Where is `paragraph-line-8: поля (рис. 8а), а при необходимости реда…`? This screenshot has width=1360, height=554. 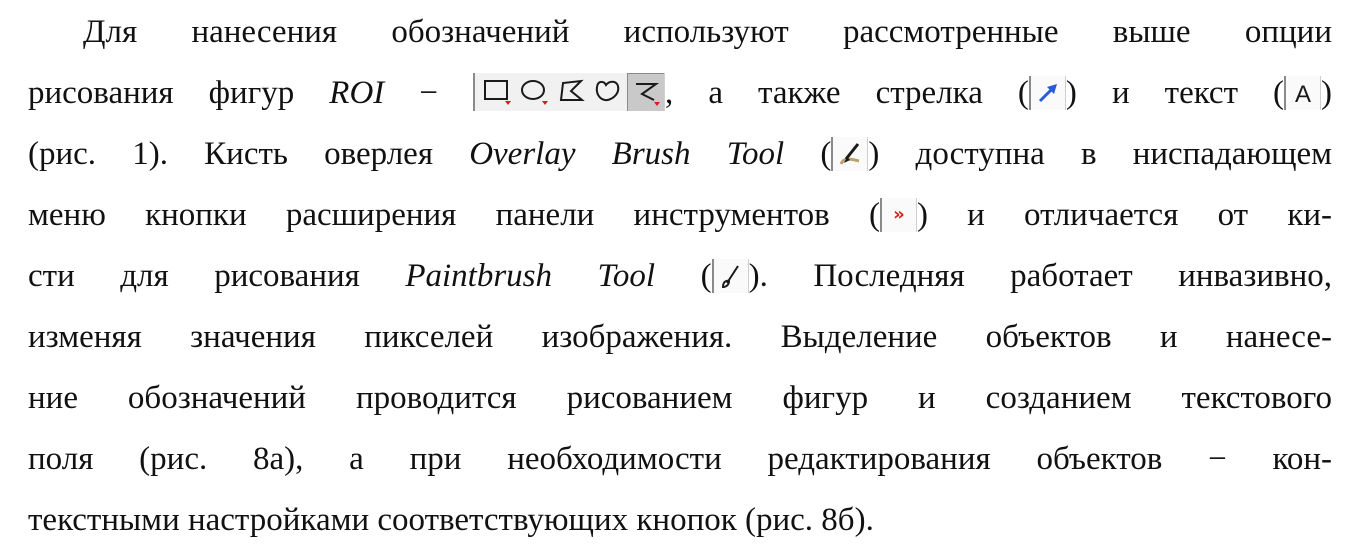
paragraph-line-8: поля (рис. 8а), а при необходимости реда… is located at coordinates (680, 459).